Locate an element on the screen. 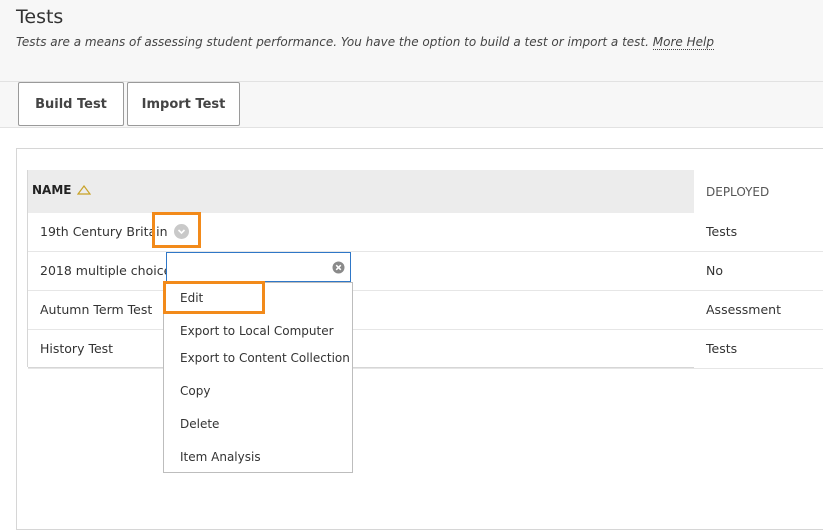 This screenshot has width=823, height=530. import-test-button: Import Test is located at coordinates (183, 104).